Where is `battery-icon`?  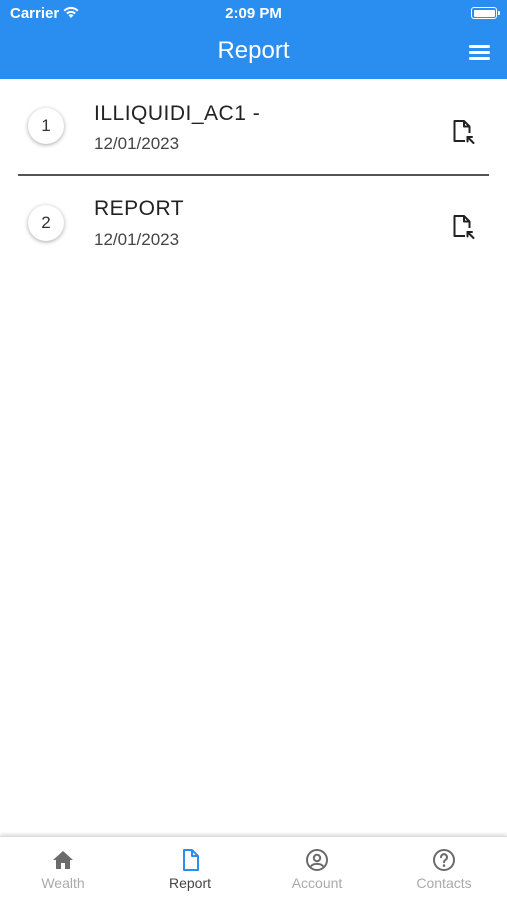
battery-icon is located at coordinates (485, 13).